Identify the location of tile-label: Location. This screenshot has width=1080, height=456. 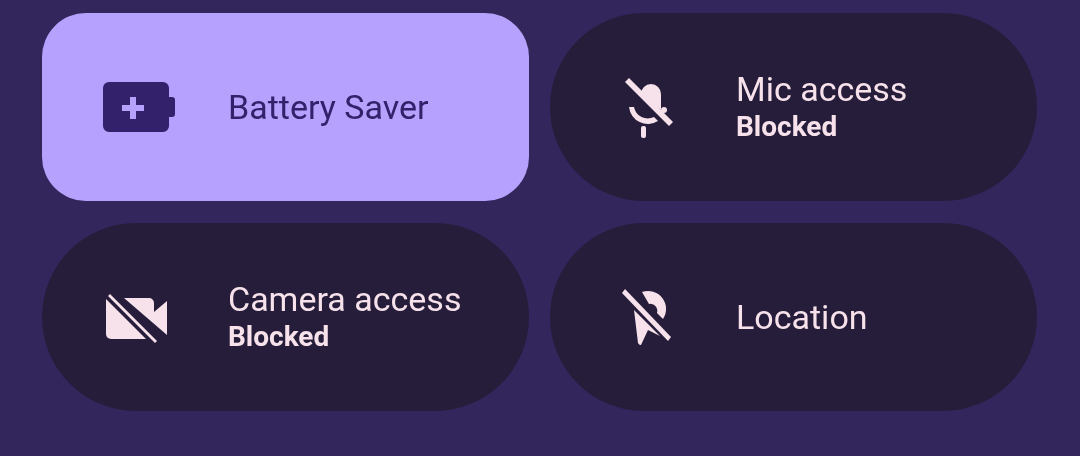
(802, 317).